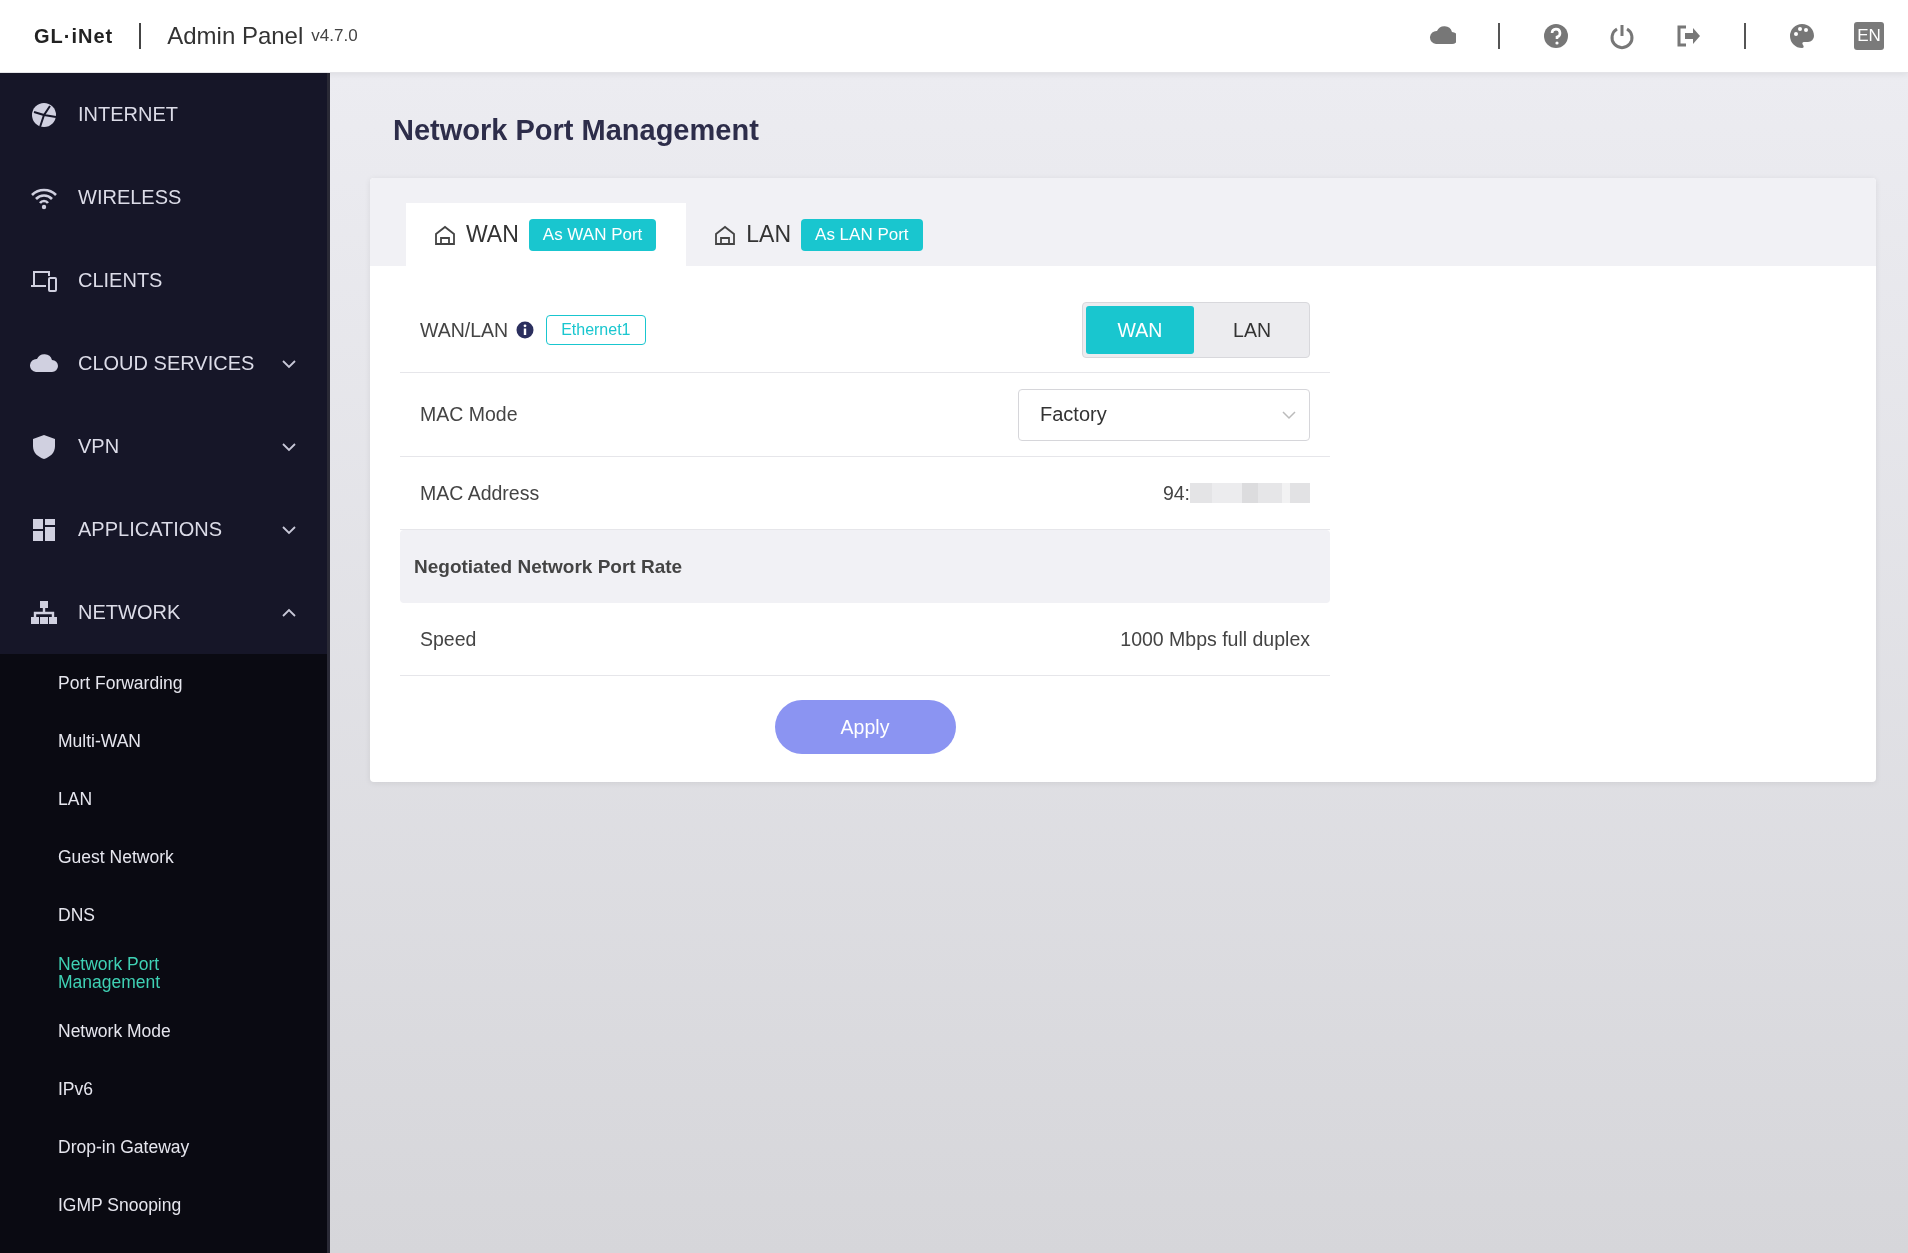 The image size is (1908, 1253). Describe the element at coordinates (576, 130) in the screenshot. I see `page-title: Network Port Management` at that location.